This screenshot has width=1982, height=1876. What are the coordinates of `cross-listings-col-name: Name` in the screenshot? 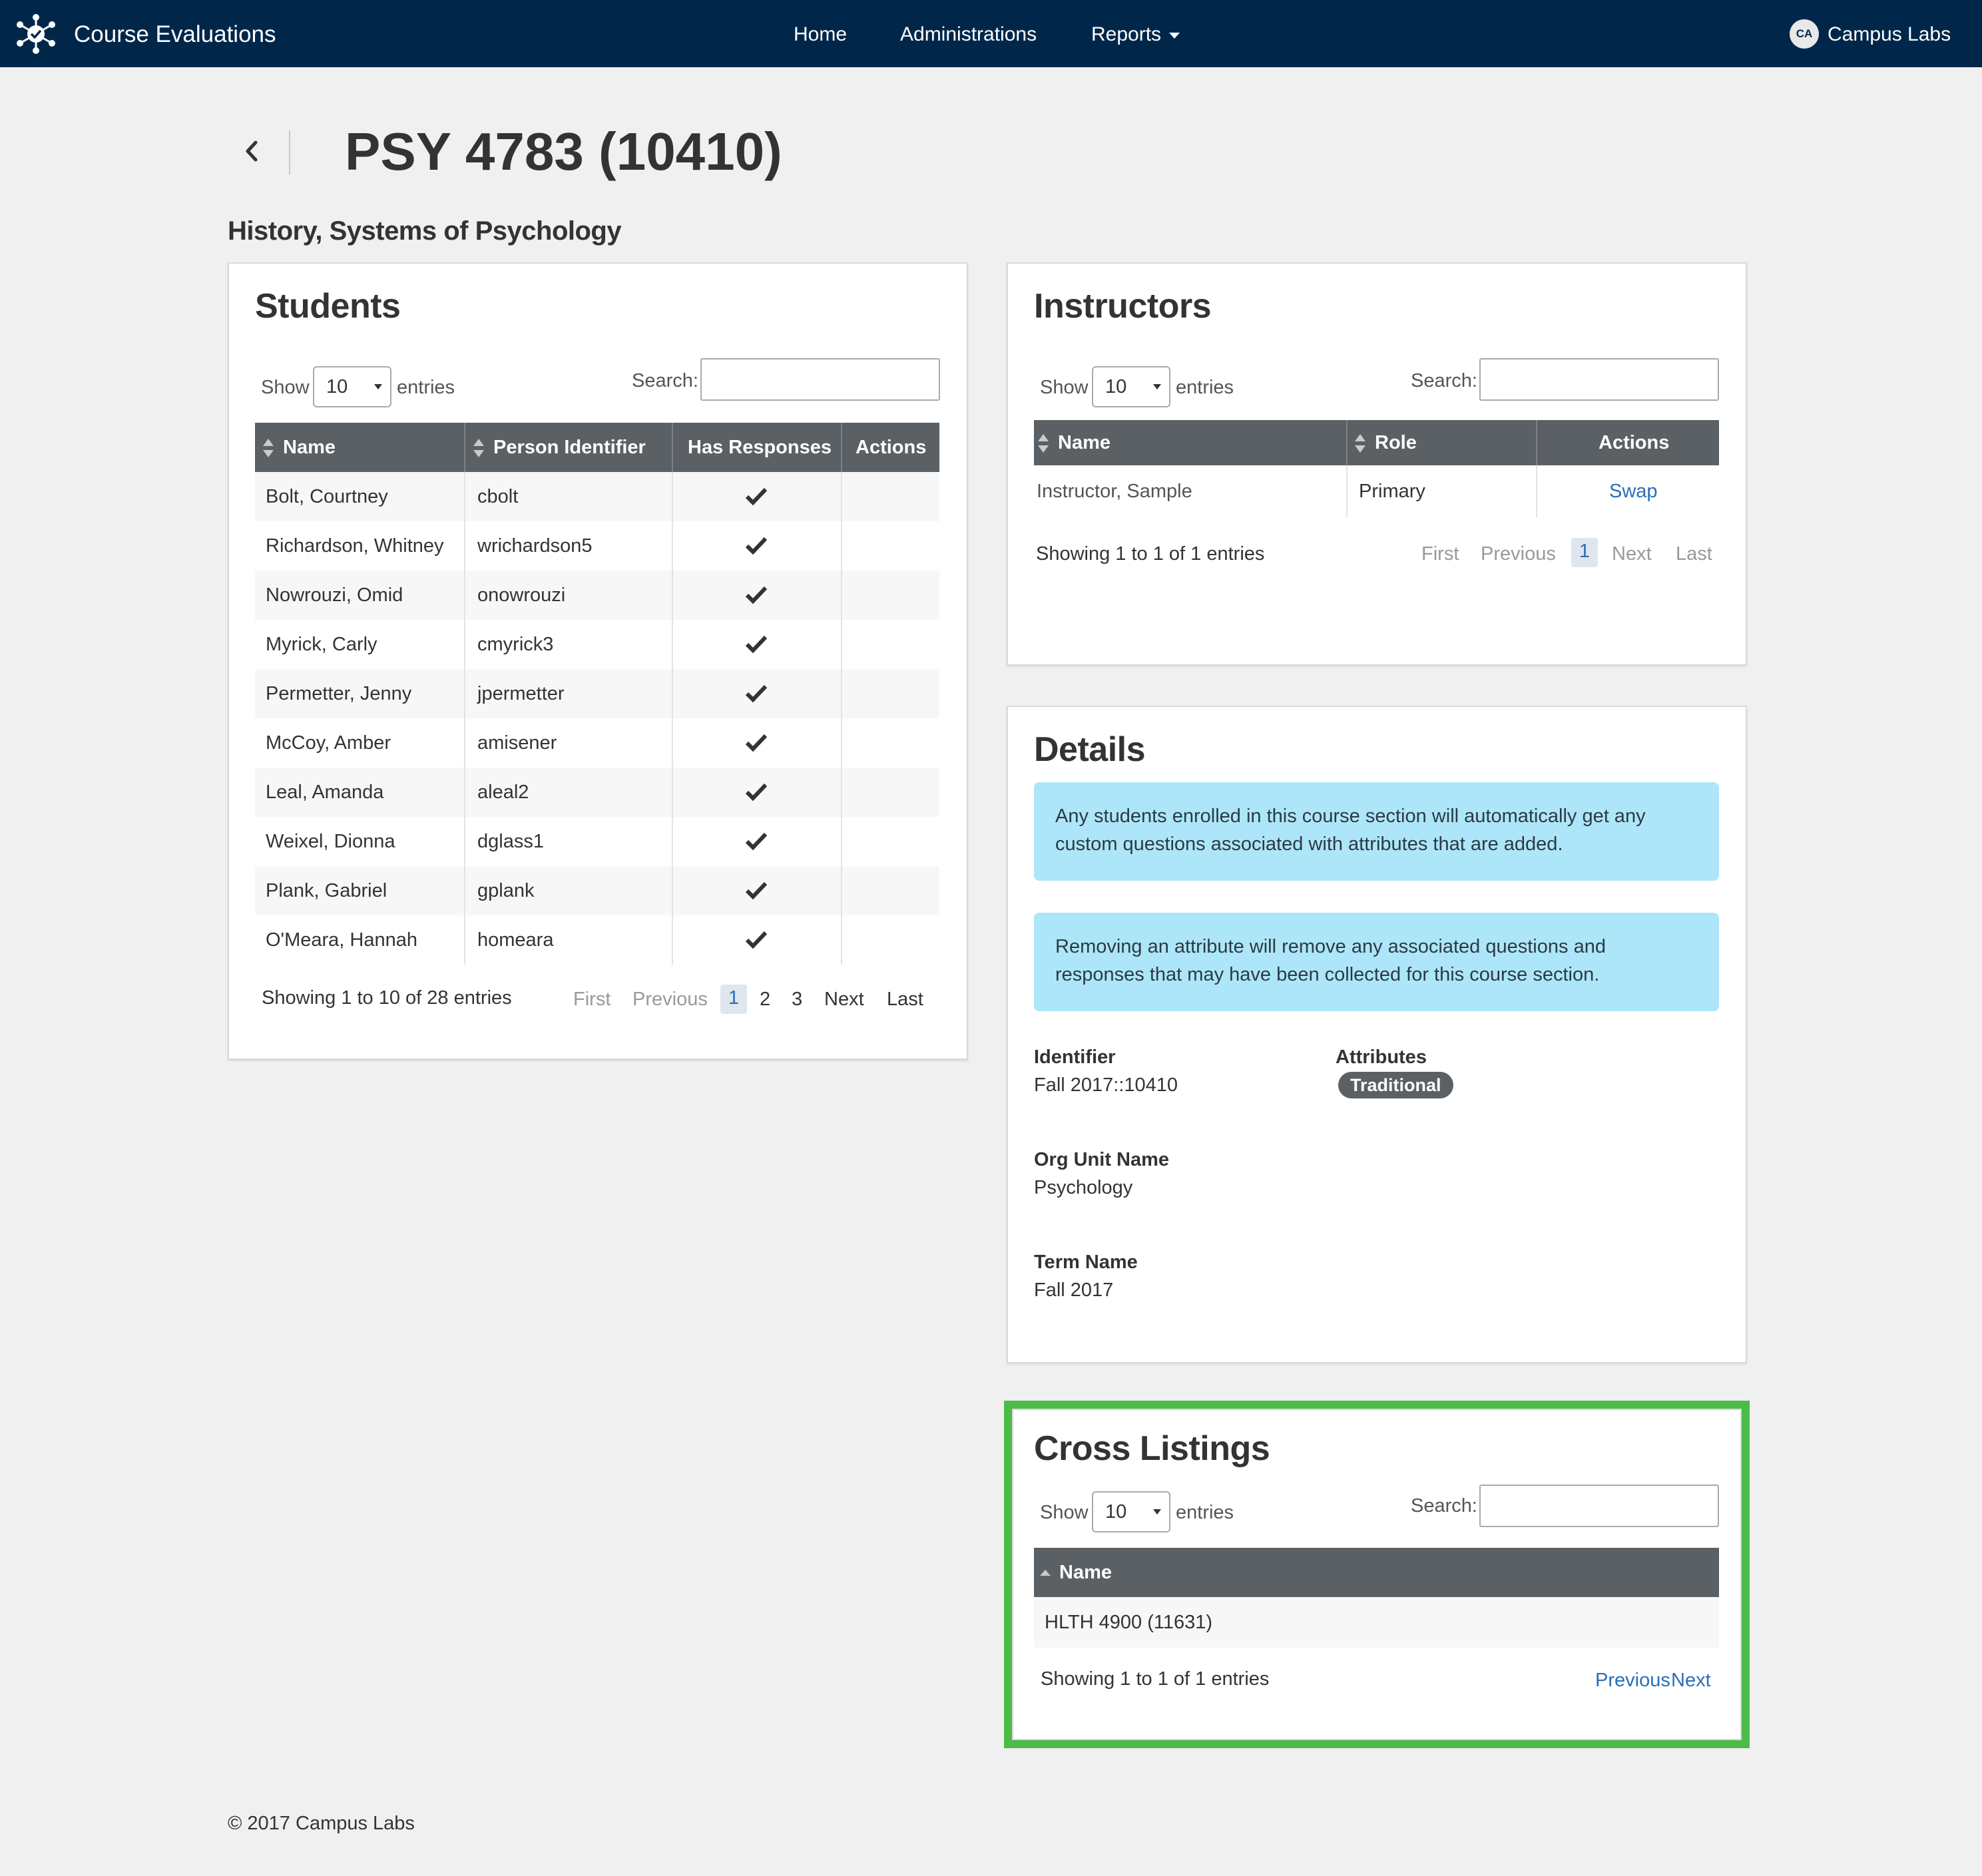 It's located at (1075, 1572).